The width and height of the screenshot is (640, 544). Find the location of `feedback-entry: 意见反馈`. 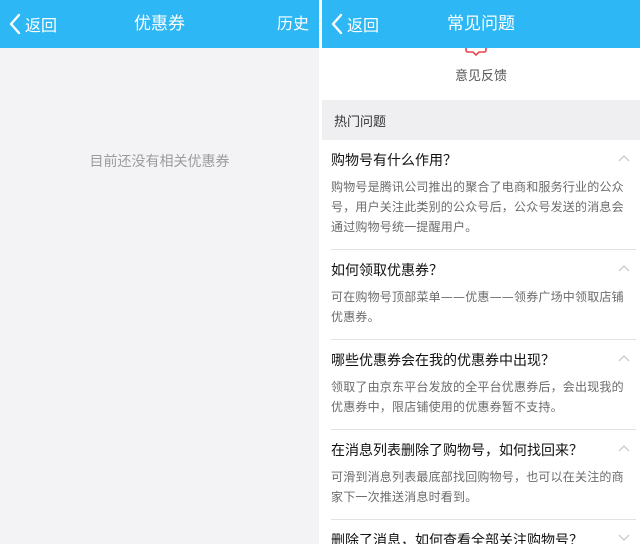

feedback-entry: 意见反馈 is located at coordinates (481, 73).